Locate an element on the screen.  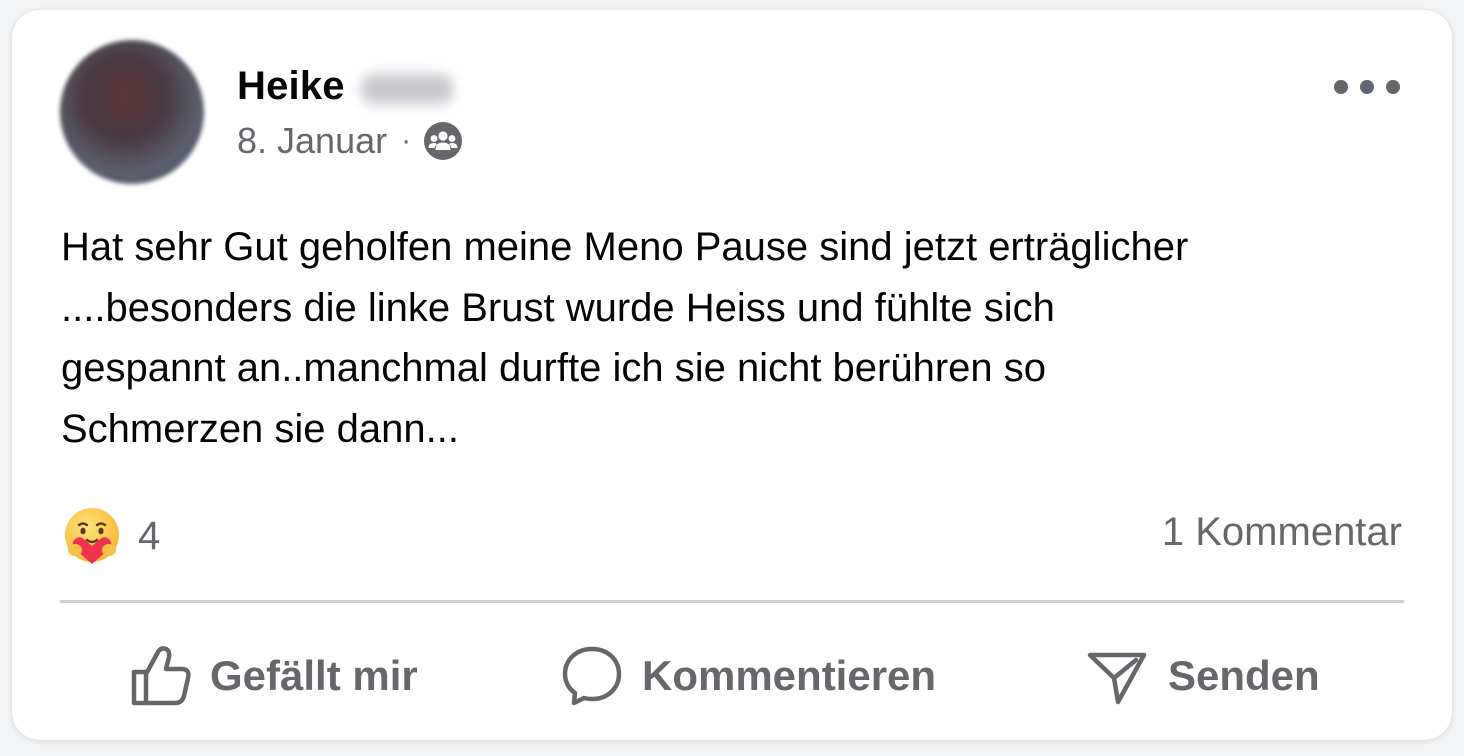
care-reaction-icon is located at coordinates (92, 536).